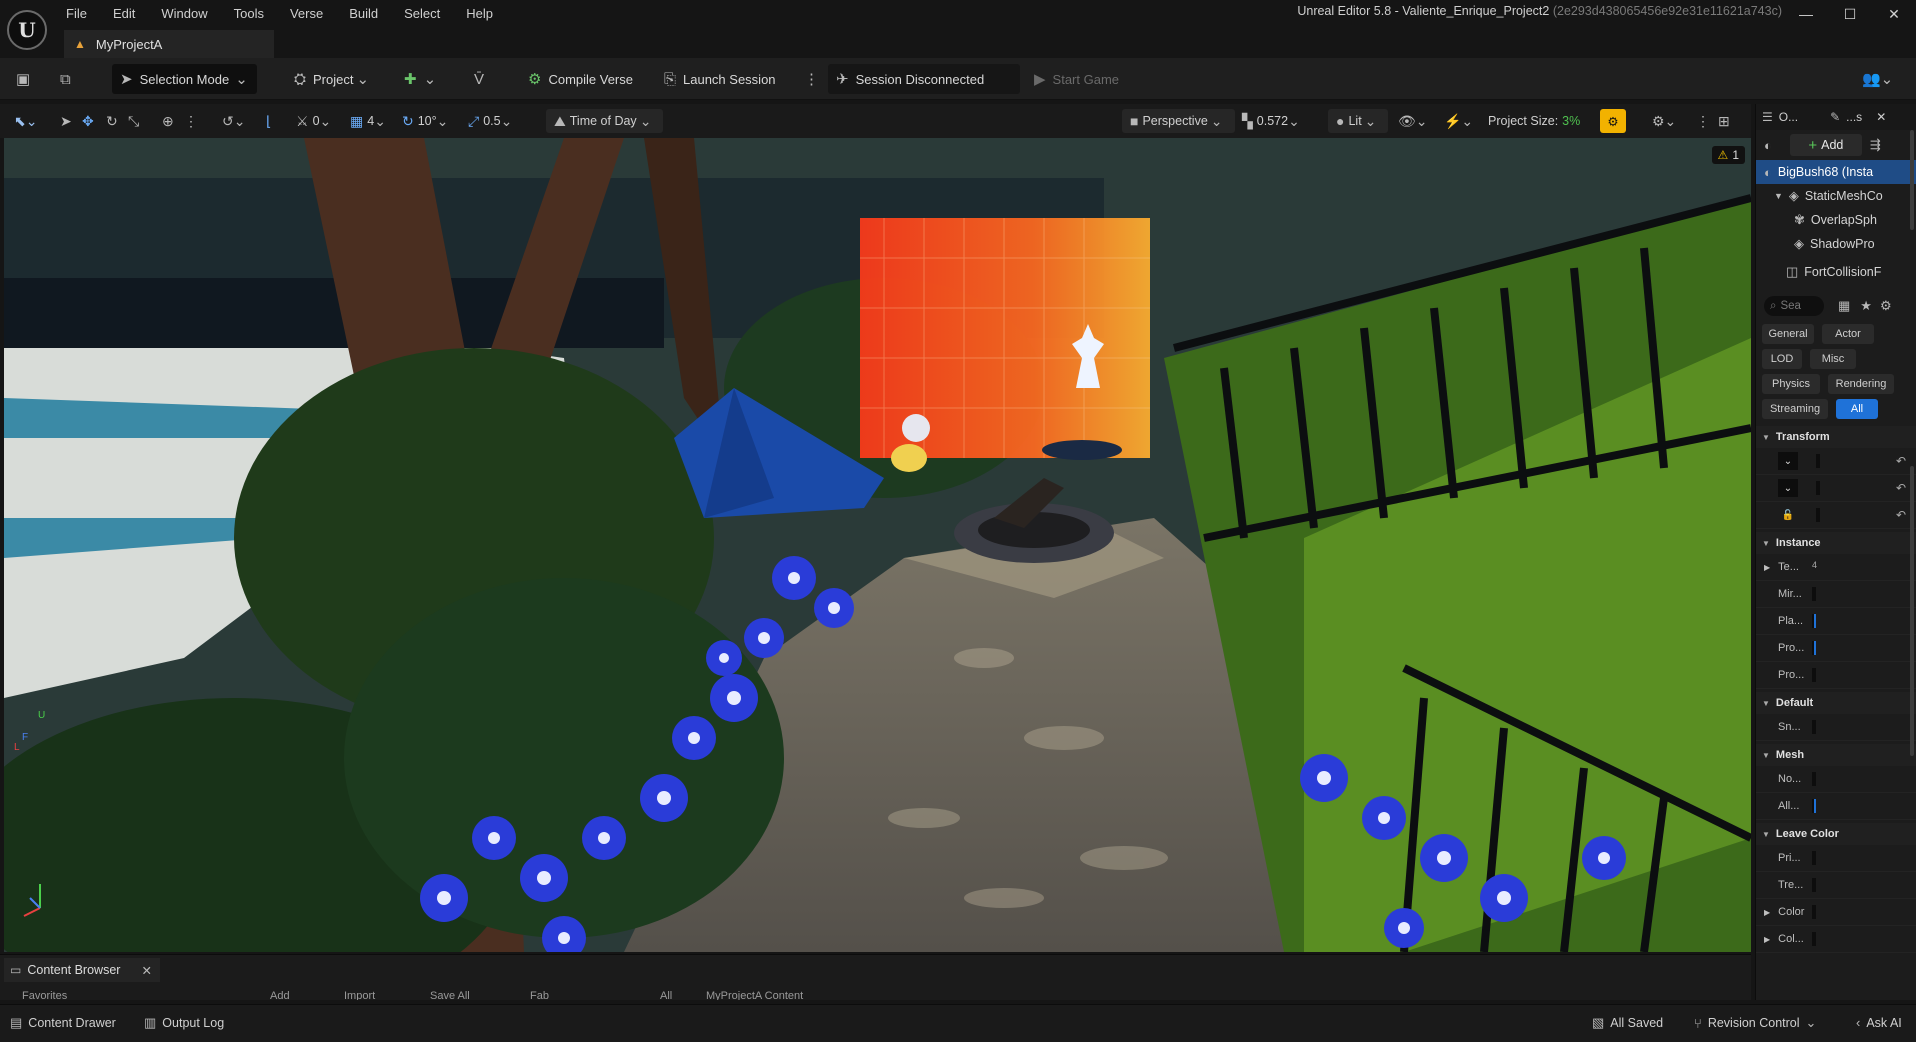  I want to click on section-leave-color: ▼ Leave Color, so click(1836, 834).